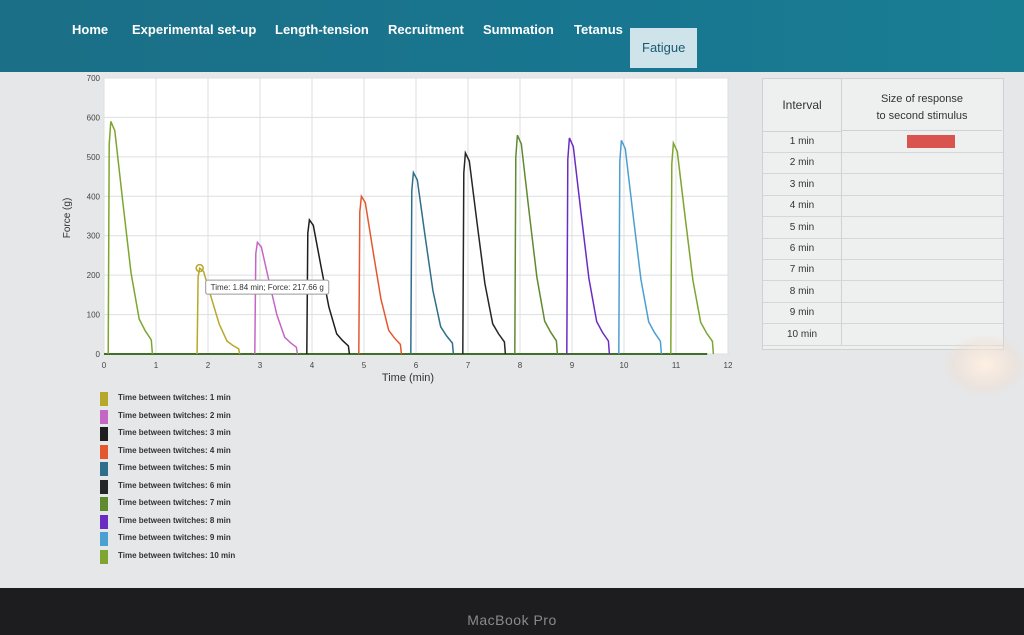  I want to click on y-tick-label: 300, so click(94, 236).